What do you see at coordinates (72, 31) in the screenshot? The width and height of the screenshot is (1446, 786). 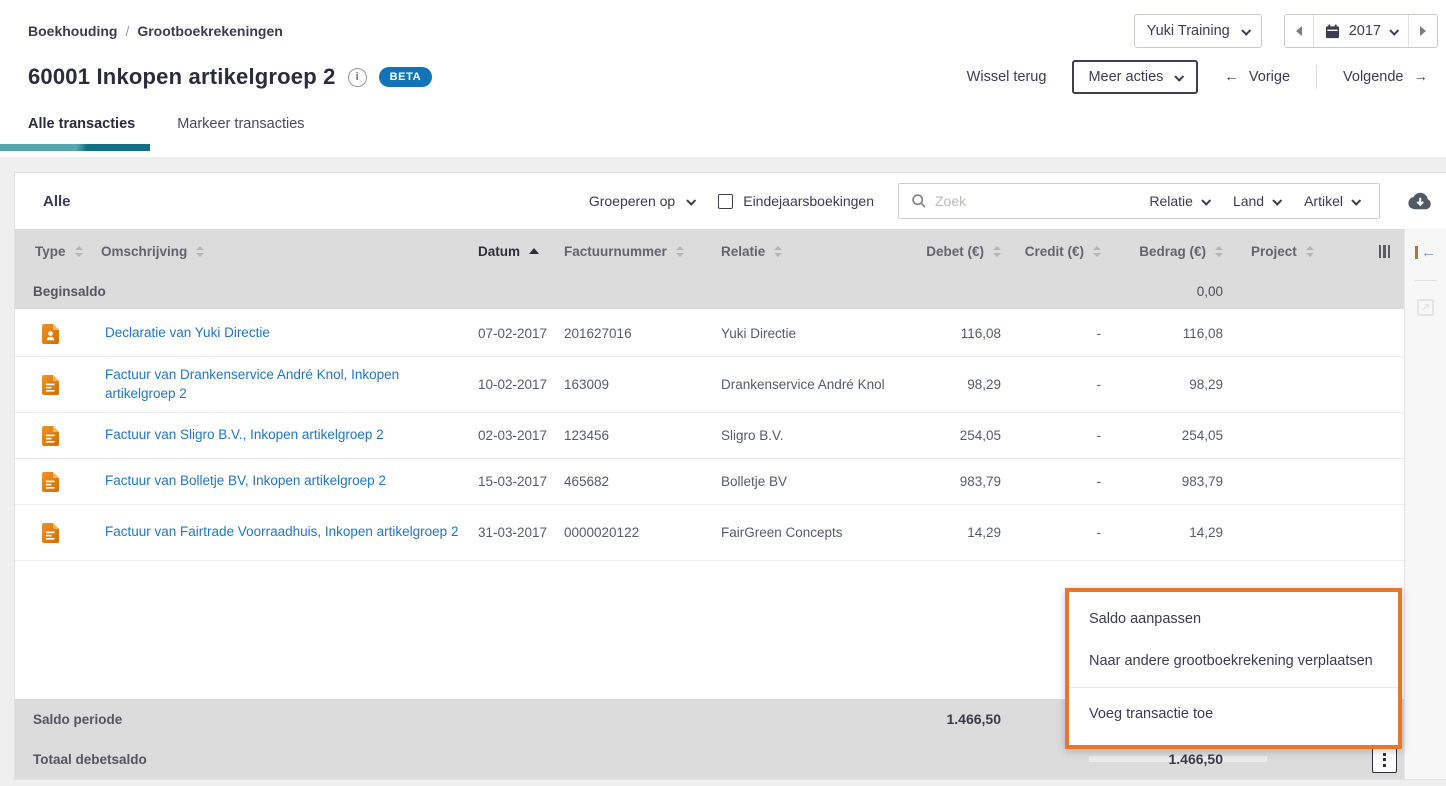 I see `breadcrumb-item-boekhouding: Boekhouding` at bounding box center [72, 31].